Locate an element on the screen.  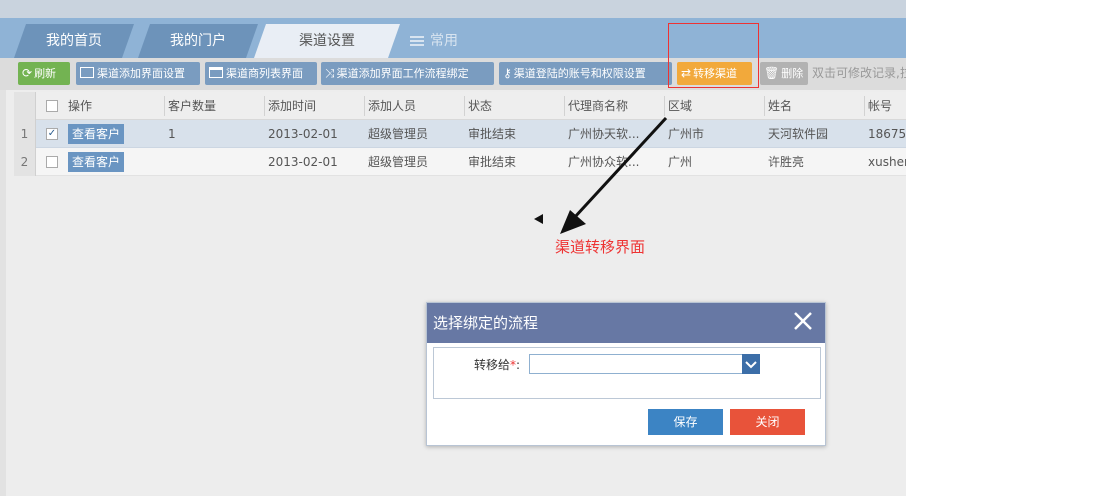
edit-hint: 双击可修改记录,拉 is located at coordinates (859, 73).